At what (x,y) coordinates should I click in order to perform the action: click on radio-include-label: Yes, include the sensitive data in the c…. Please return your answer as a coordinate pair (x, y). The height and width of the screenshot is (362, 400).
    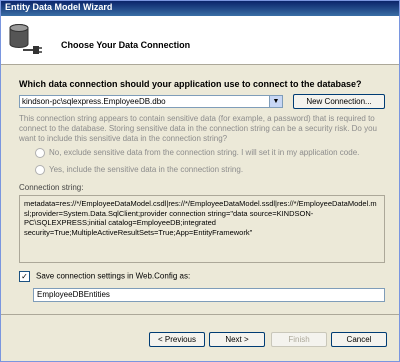
    Looking at the image, I should click on (146, 170).